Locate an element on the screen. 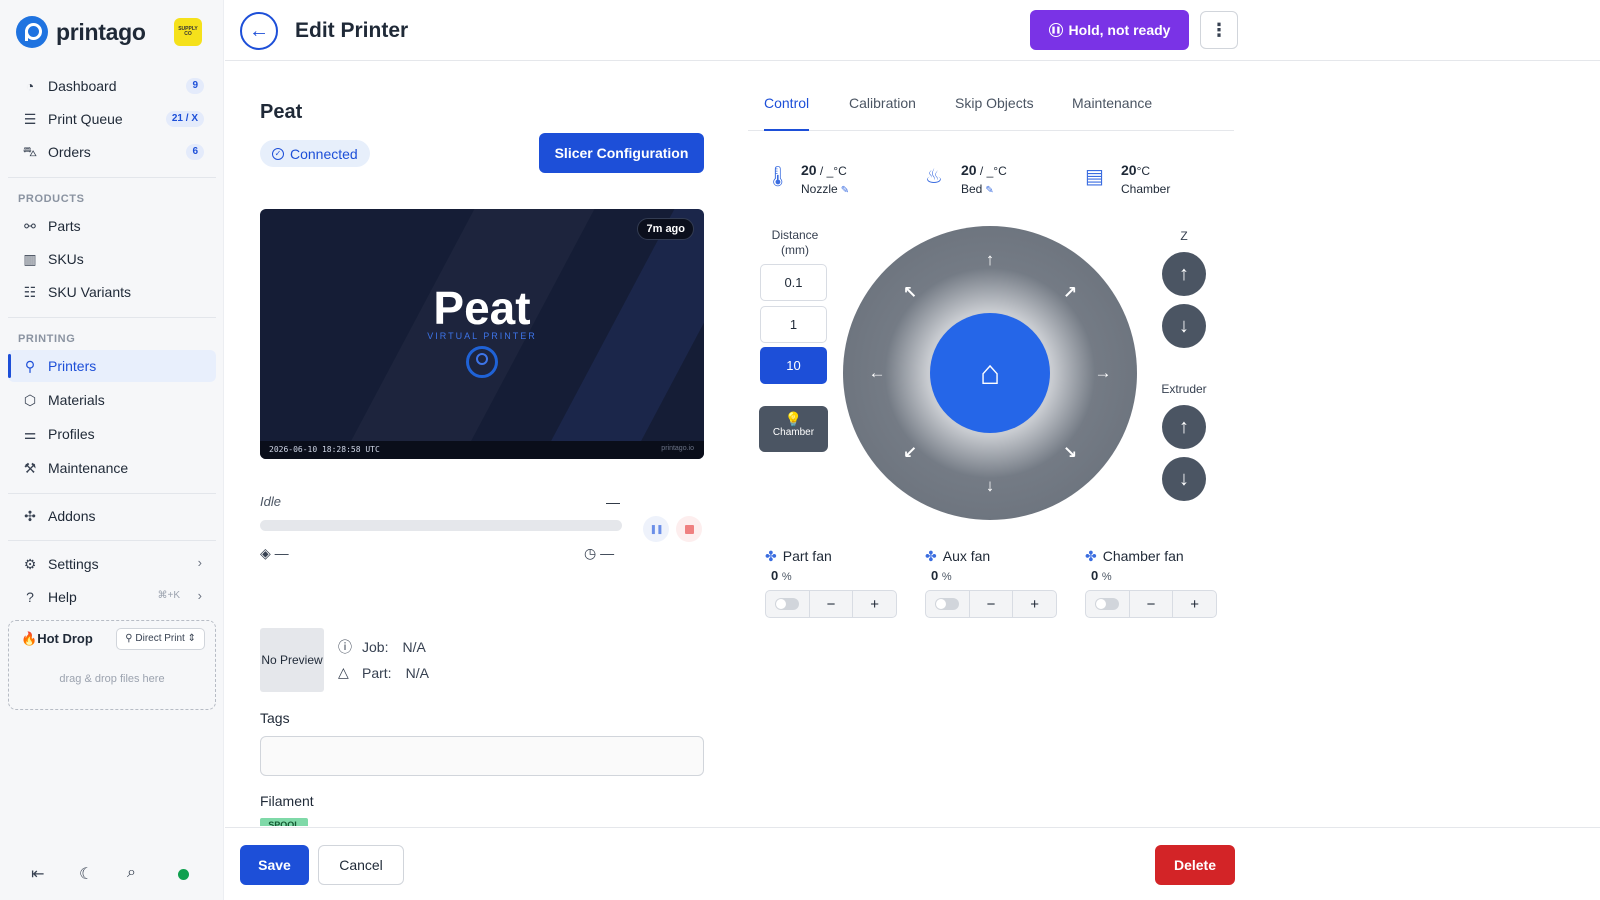 The height and width of the screenshot is (900, 1600). filament-label: Filament is located at coordinates (287, 801).